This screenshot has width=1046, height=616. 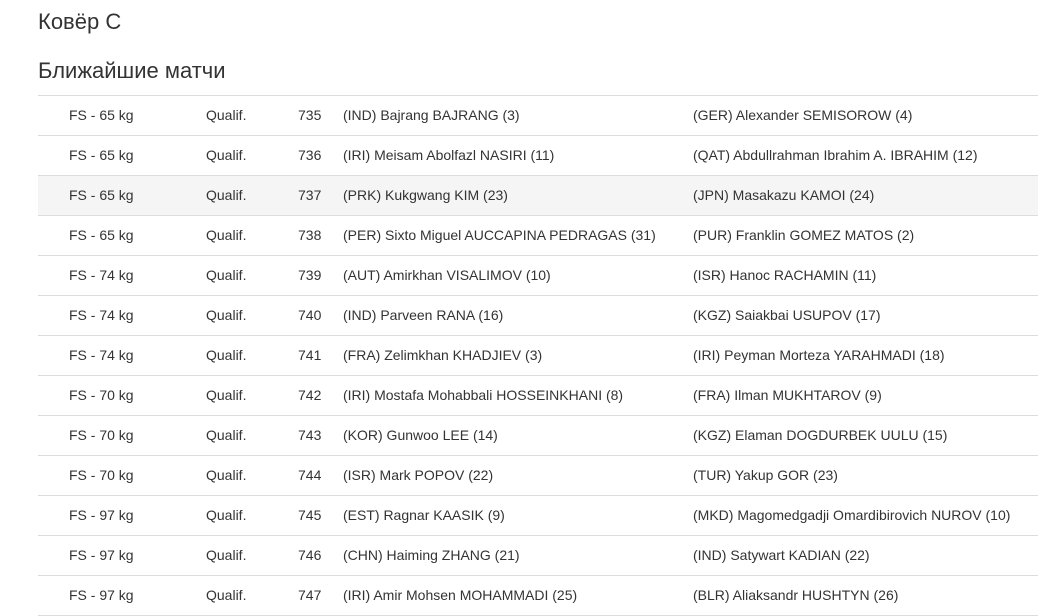 I want to click on match-number: 740, so click(x=310, y=315).